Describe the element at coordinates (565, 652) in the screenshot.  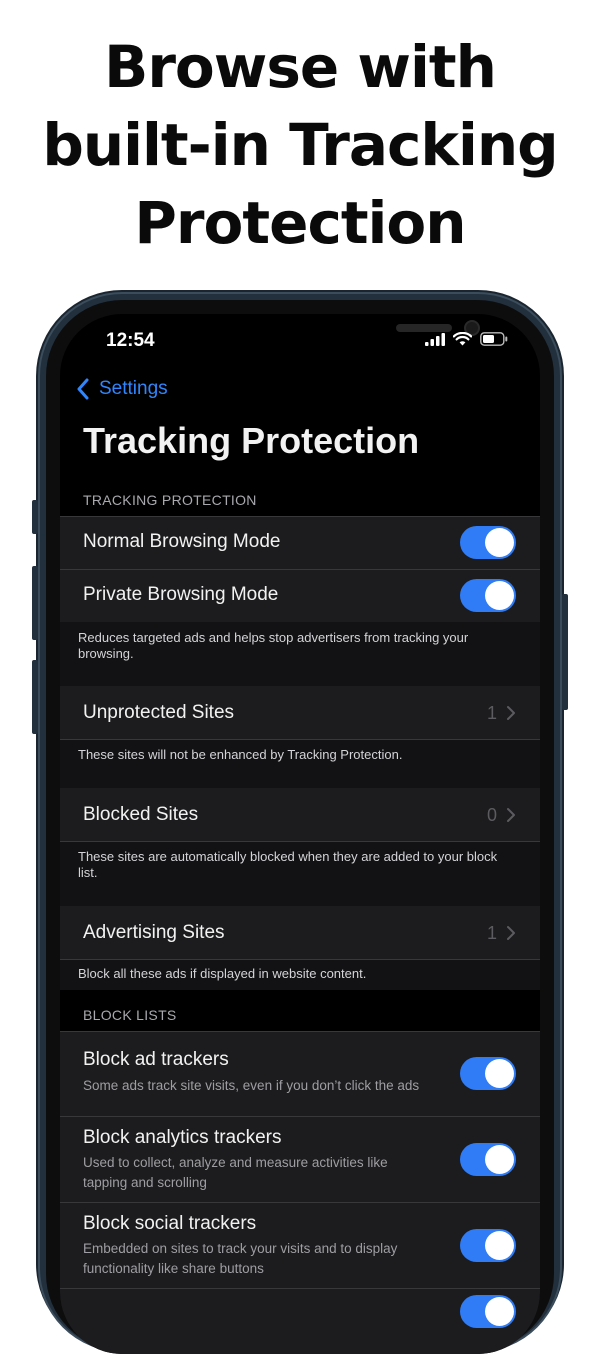
I see `power-button` at that location.